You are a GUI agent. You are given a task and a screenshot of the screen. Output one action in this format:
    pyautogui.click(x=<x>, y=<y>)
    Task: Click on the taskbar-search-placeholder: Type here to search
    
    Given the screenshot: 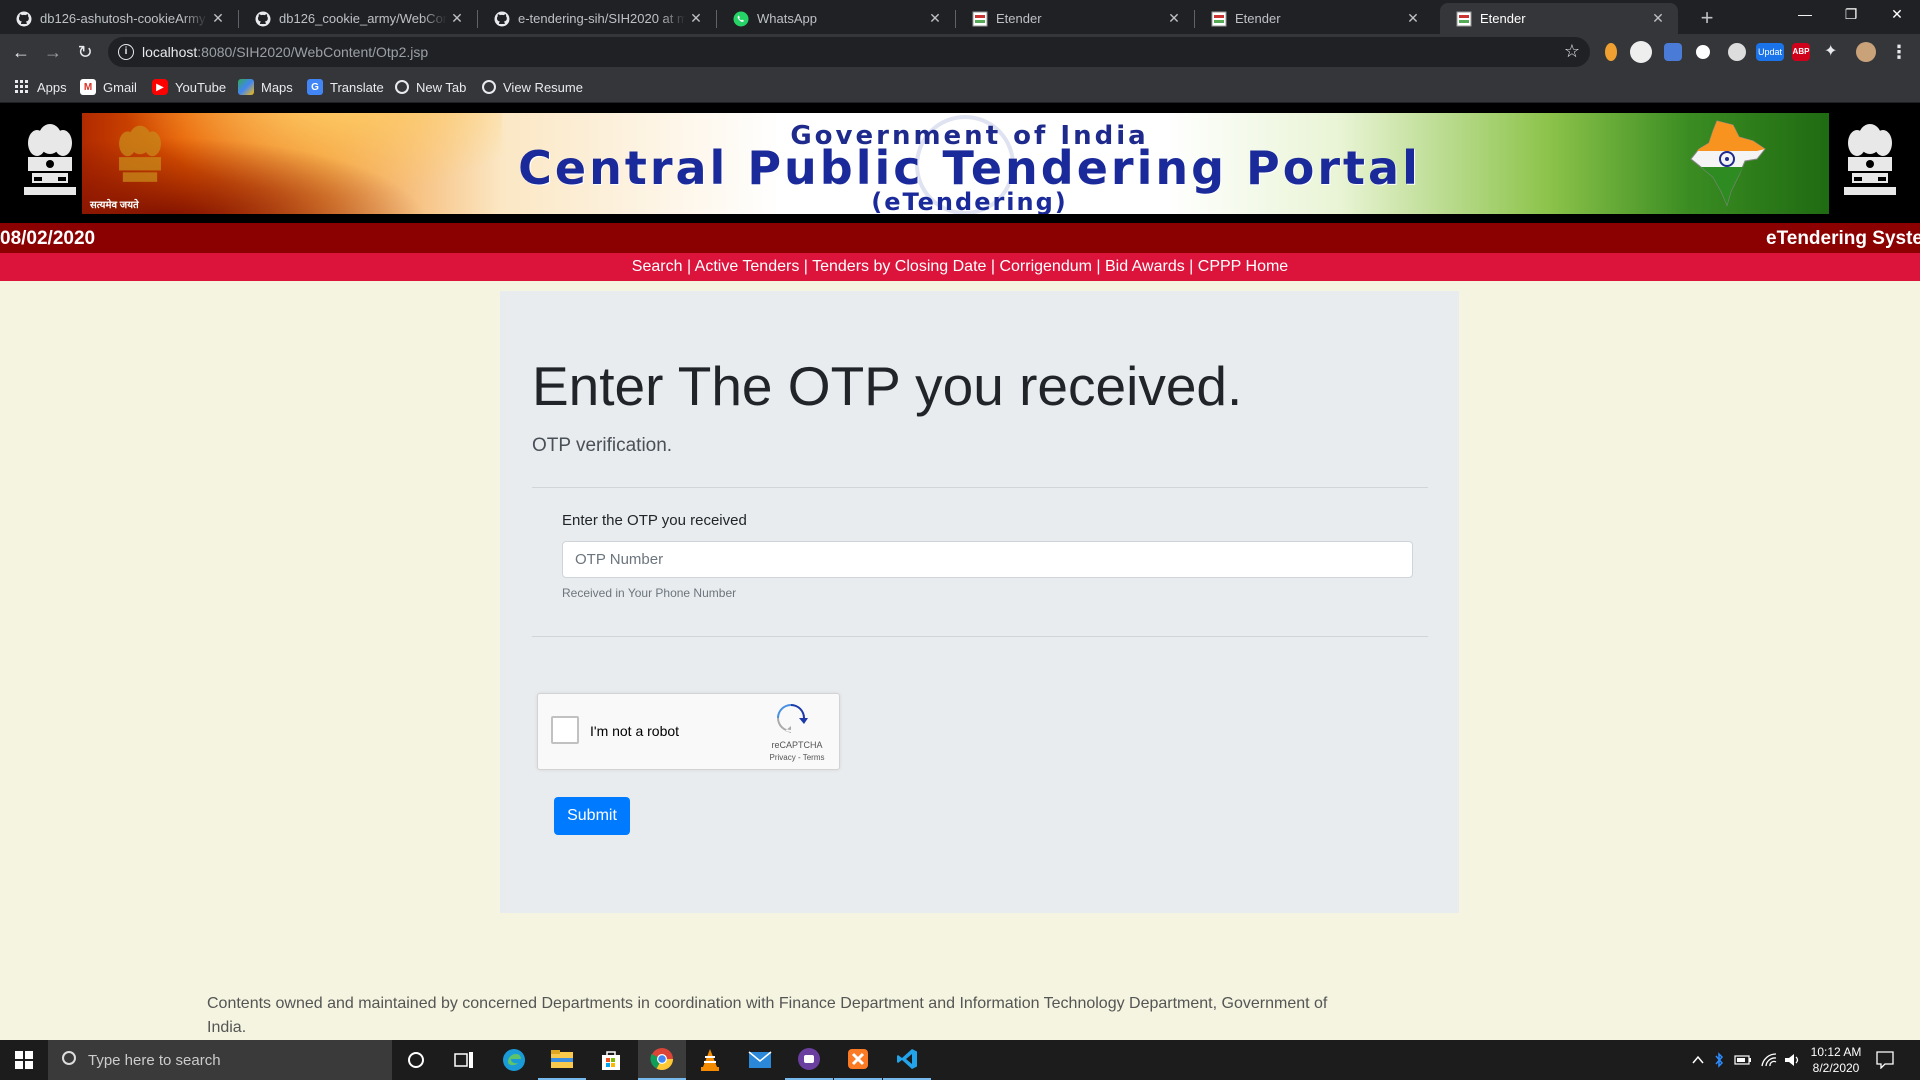 What is the action you would take?
    pyautogui.click(x=154, y=1060)
    